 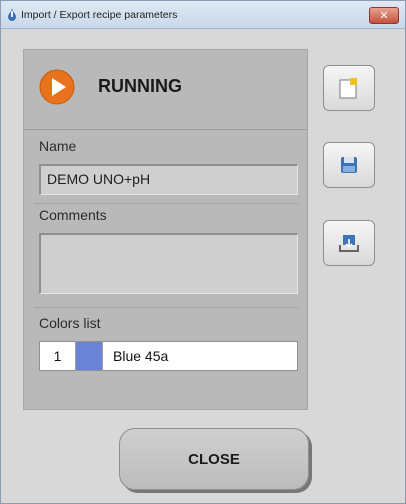 I want to click on name-field: DEMO UNO+pH, so click(x=168, y=179).